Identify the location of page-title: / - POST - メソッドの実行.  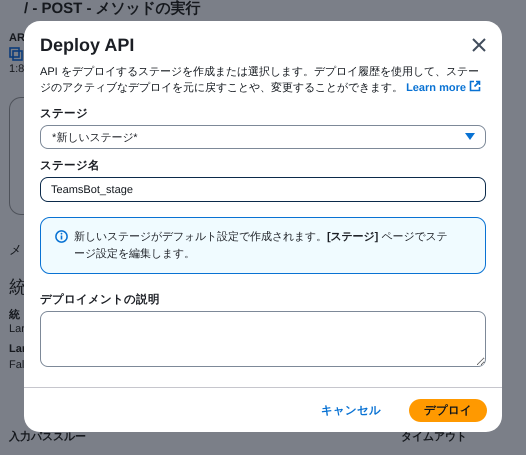
(112, 9).